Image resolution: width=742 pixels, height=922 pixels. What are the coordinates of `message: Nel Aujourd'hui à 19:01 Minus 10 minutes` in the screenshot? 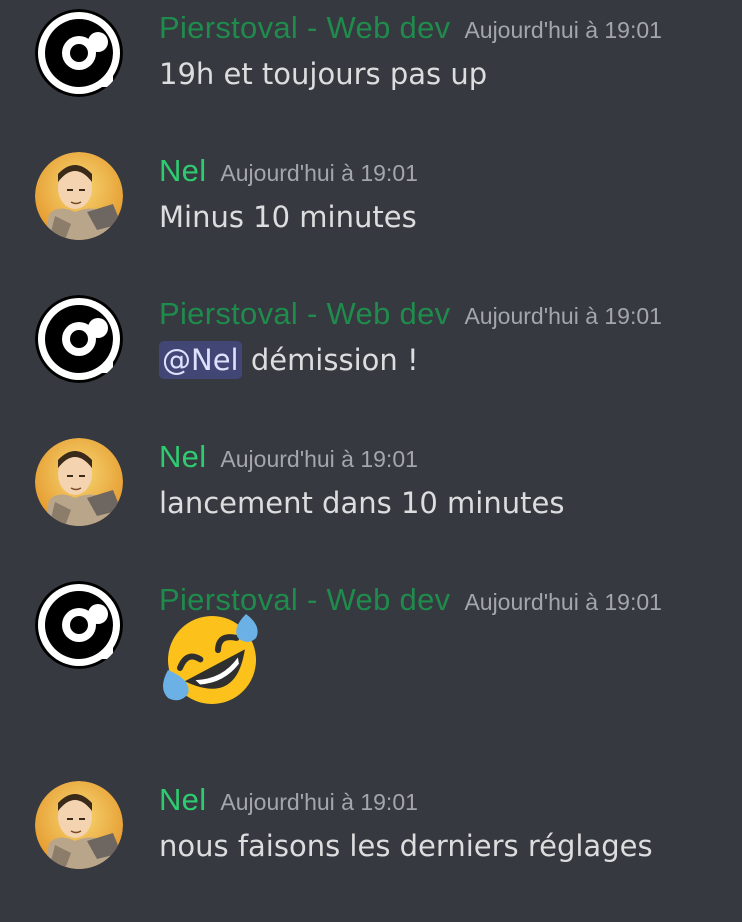 It's located at (371, 193).